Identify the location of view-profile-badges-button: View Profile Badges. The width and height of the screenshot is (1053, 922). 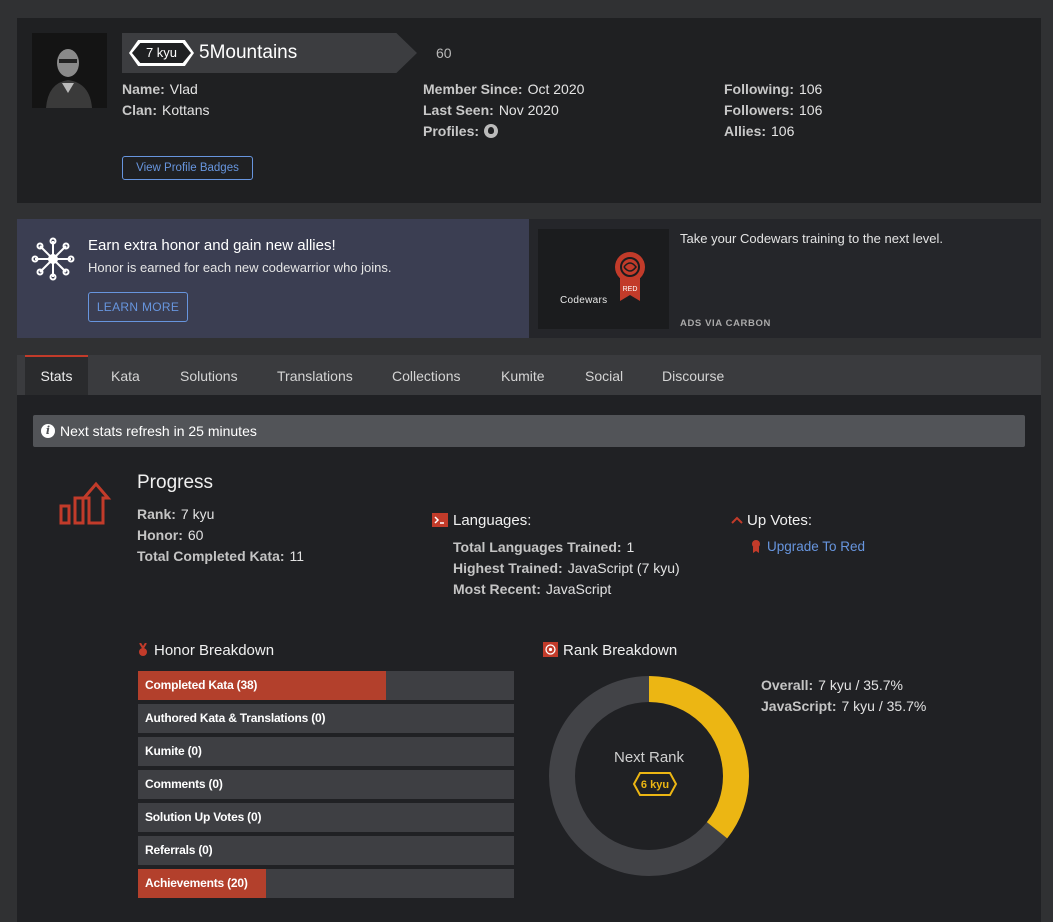
(187, 168).